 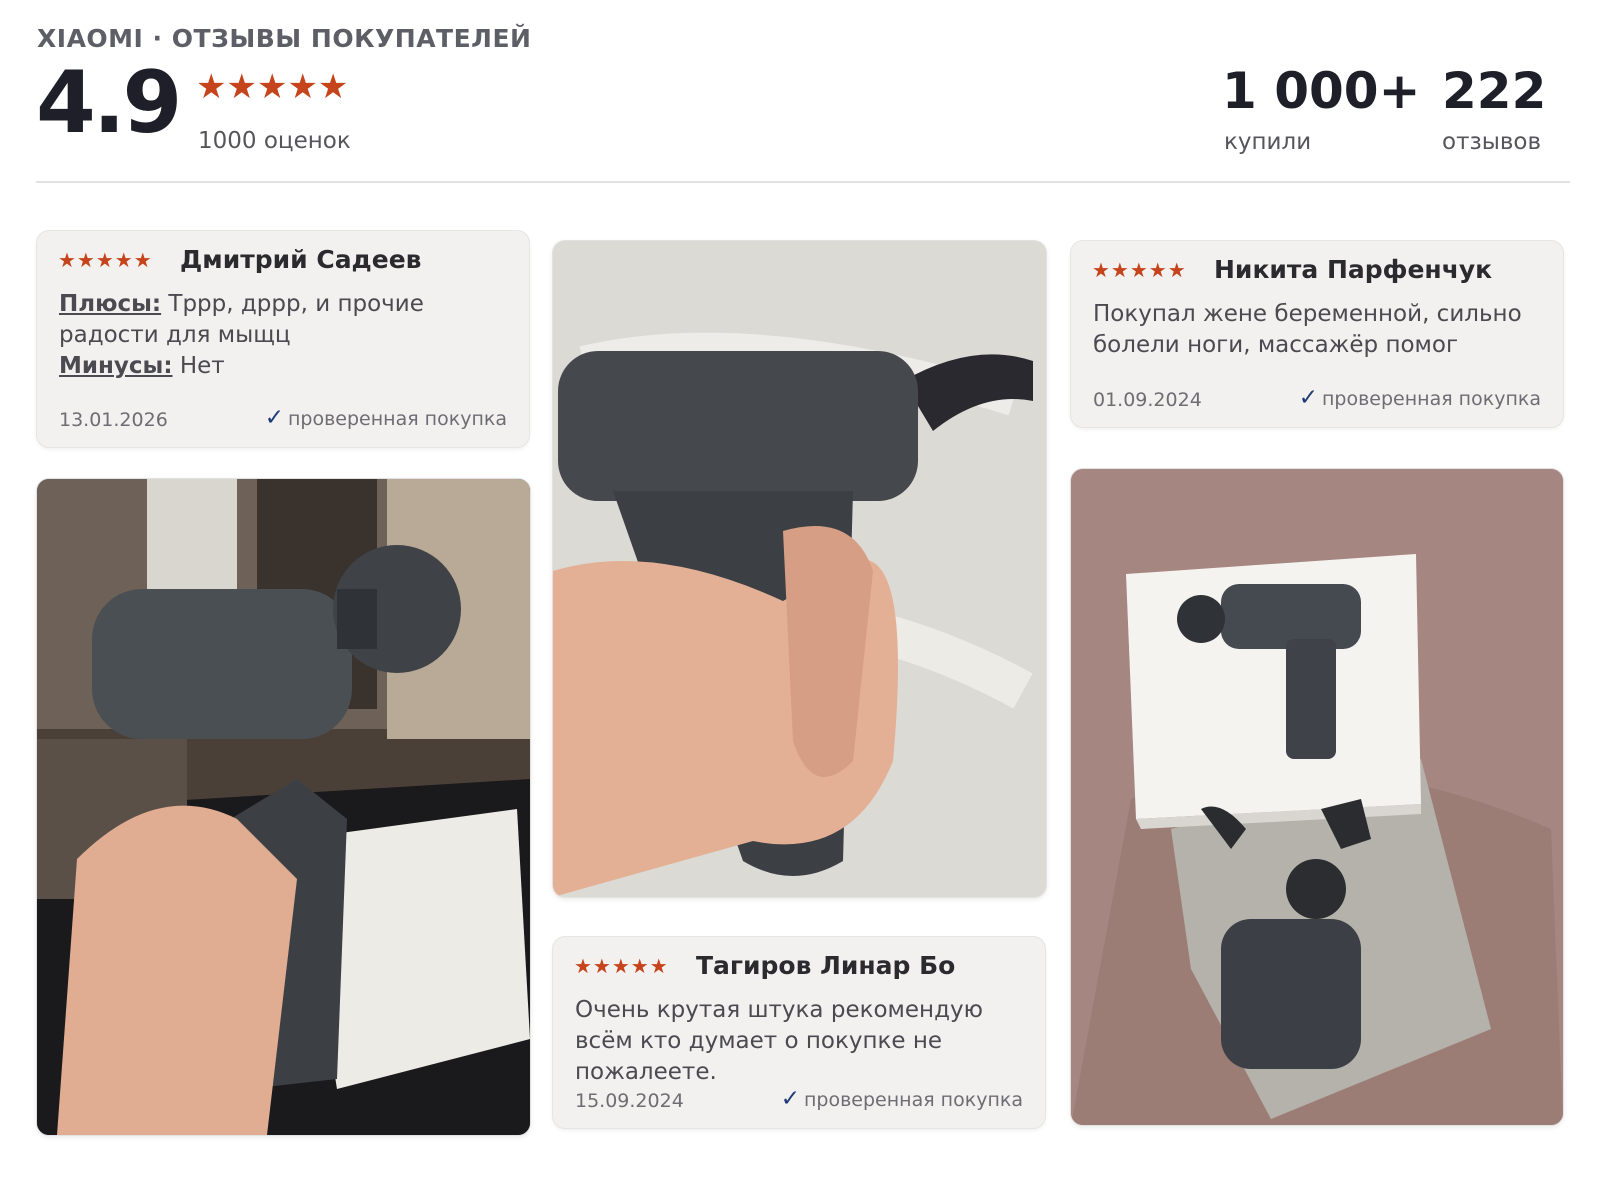 What do you see at coordinates (629, 1101) in the screenshot?
I see `review-date: 15.09.2024` at bounding box center [629, 1101].